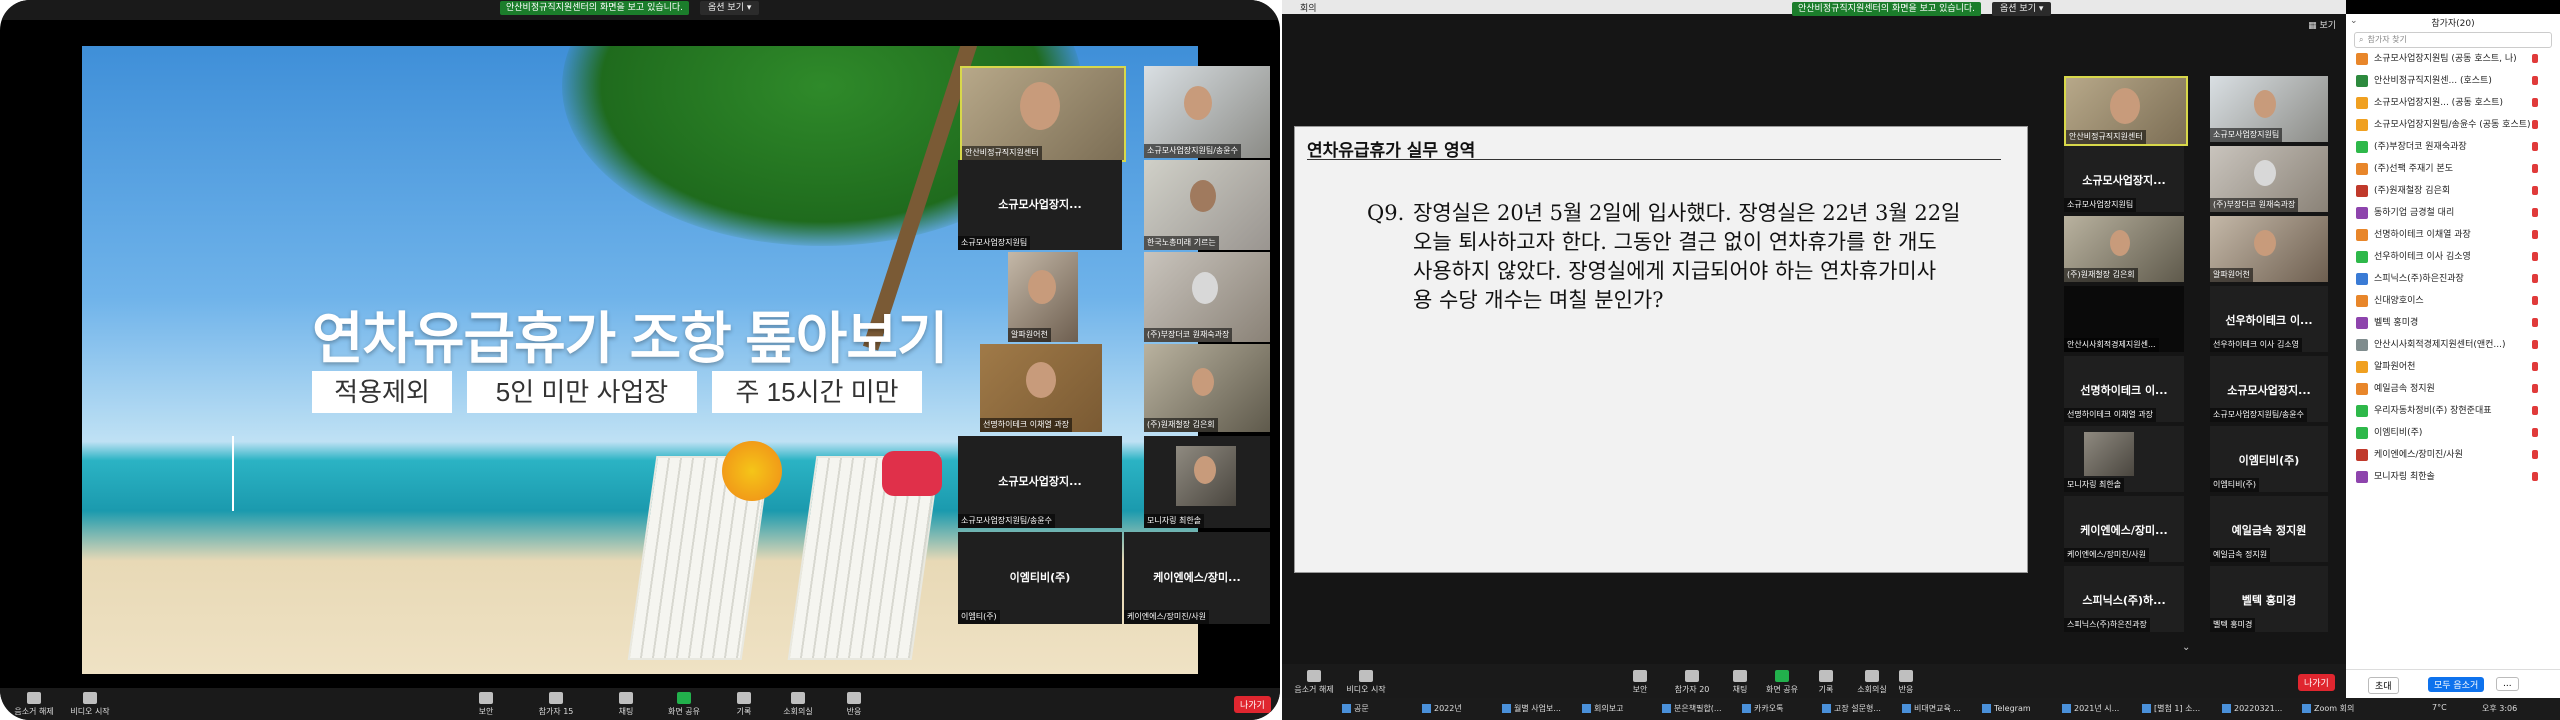  I want to click on participant-row: 알파원어천, so click(2456, 367).